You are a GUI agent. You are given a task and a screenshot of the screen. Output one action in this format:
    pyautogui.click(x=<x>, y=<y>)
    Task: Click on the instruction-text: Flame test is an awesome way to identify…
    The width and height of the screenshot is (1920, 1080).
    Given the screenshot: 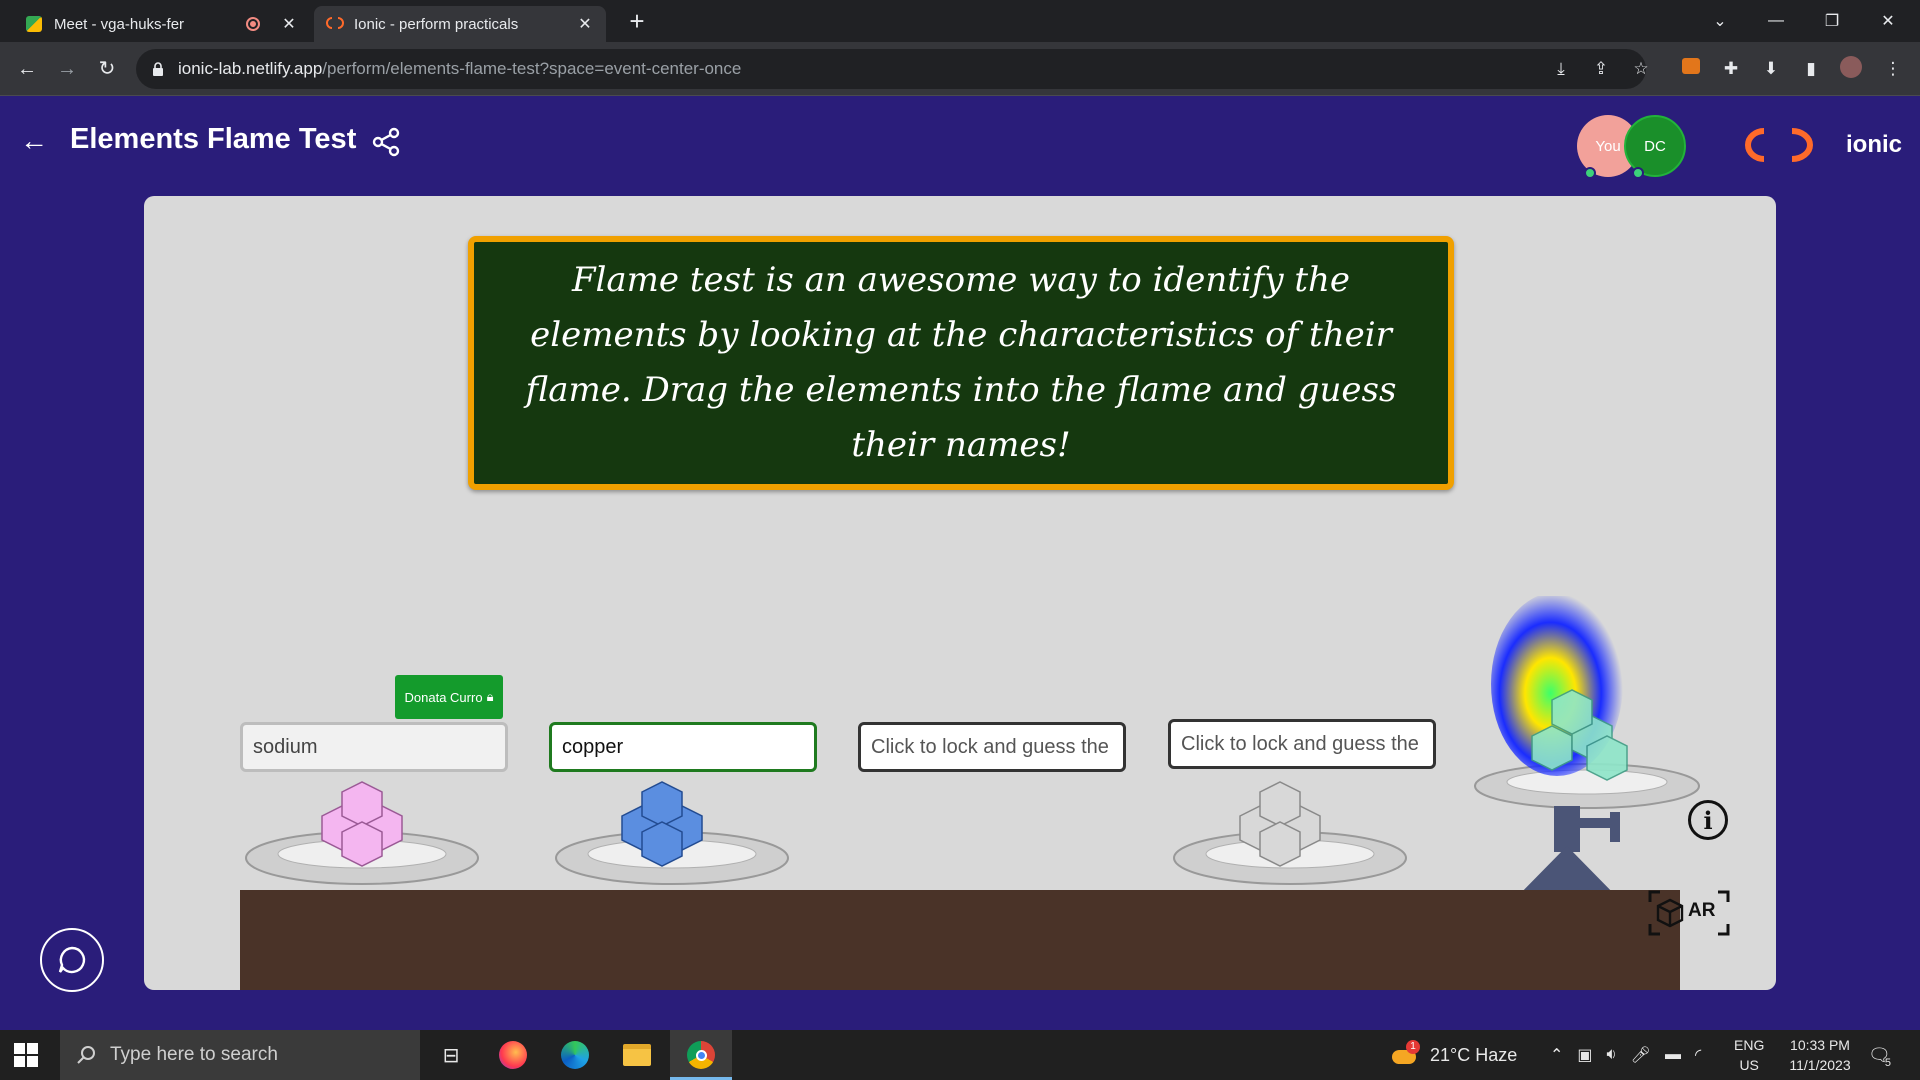 What is the action you would take?
    pyautogui.click(x=961, y=362)
    